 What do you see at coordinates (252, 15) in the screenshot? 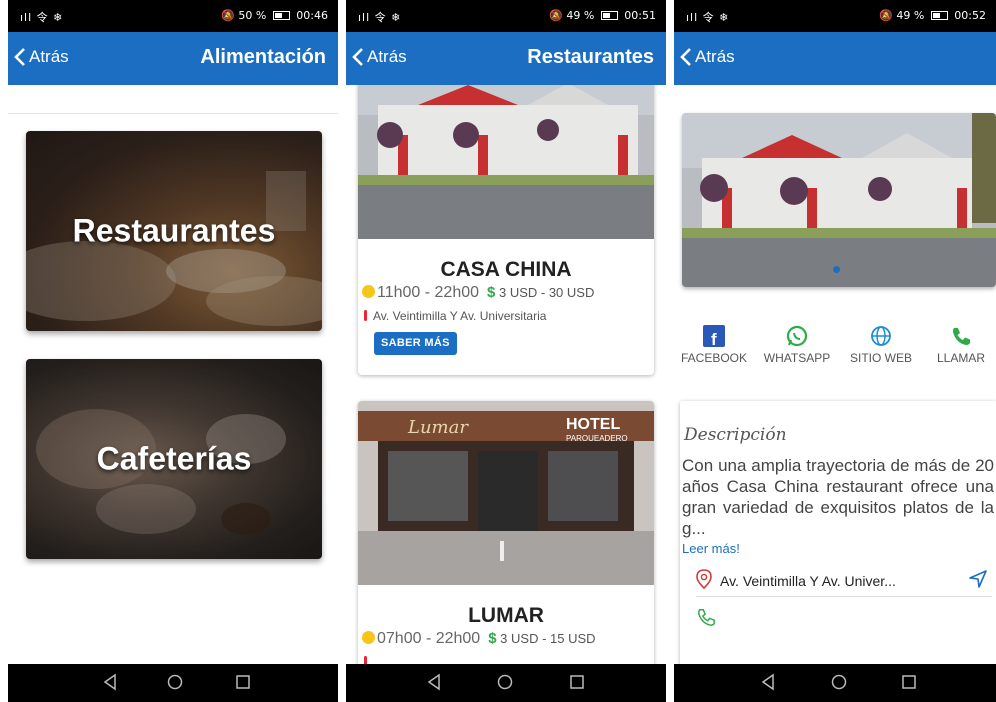
I see `battery-percent: 50 %` at bounding box center [252, 15].